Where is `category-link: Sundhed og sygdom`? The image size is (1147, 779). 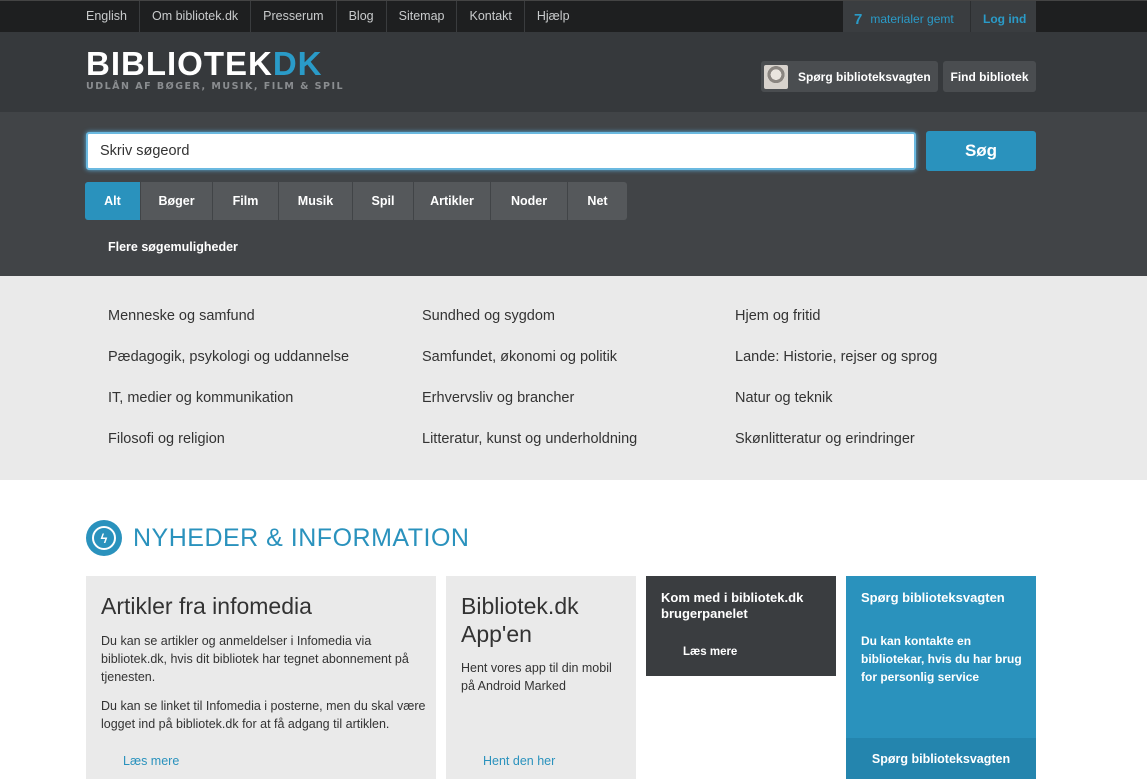
category-link: Sundhed og sygdom is located at coordinates (488, 316).